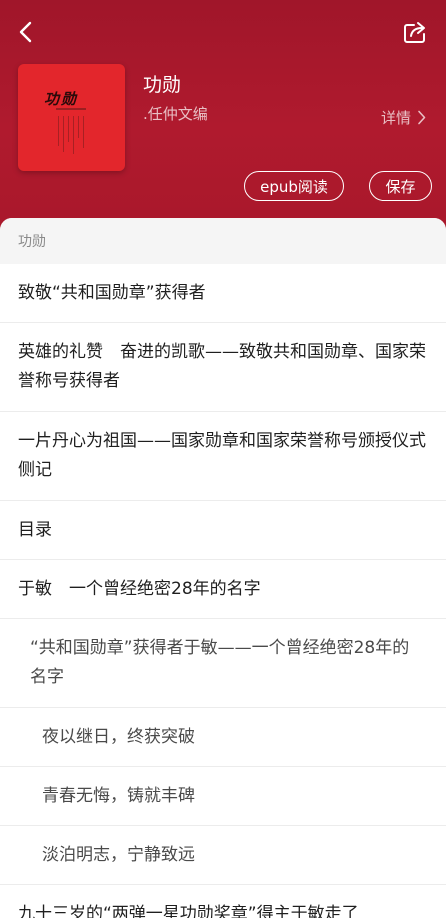 The height and width of the screenshot is (918, 446). Describe the element at coordinates (294, 186) in the screenshot. I see `epub-read-button: epub阅读` at that location.